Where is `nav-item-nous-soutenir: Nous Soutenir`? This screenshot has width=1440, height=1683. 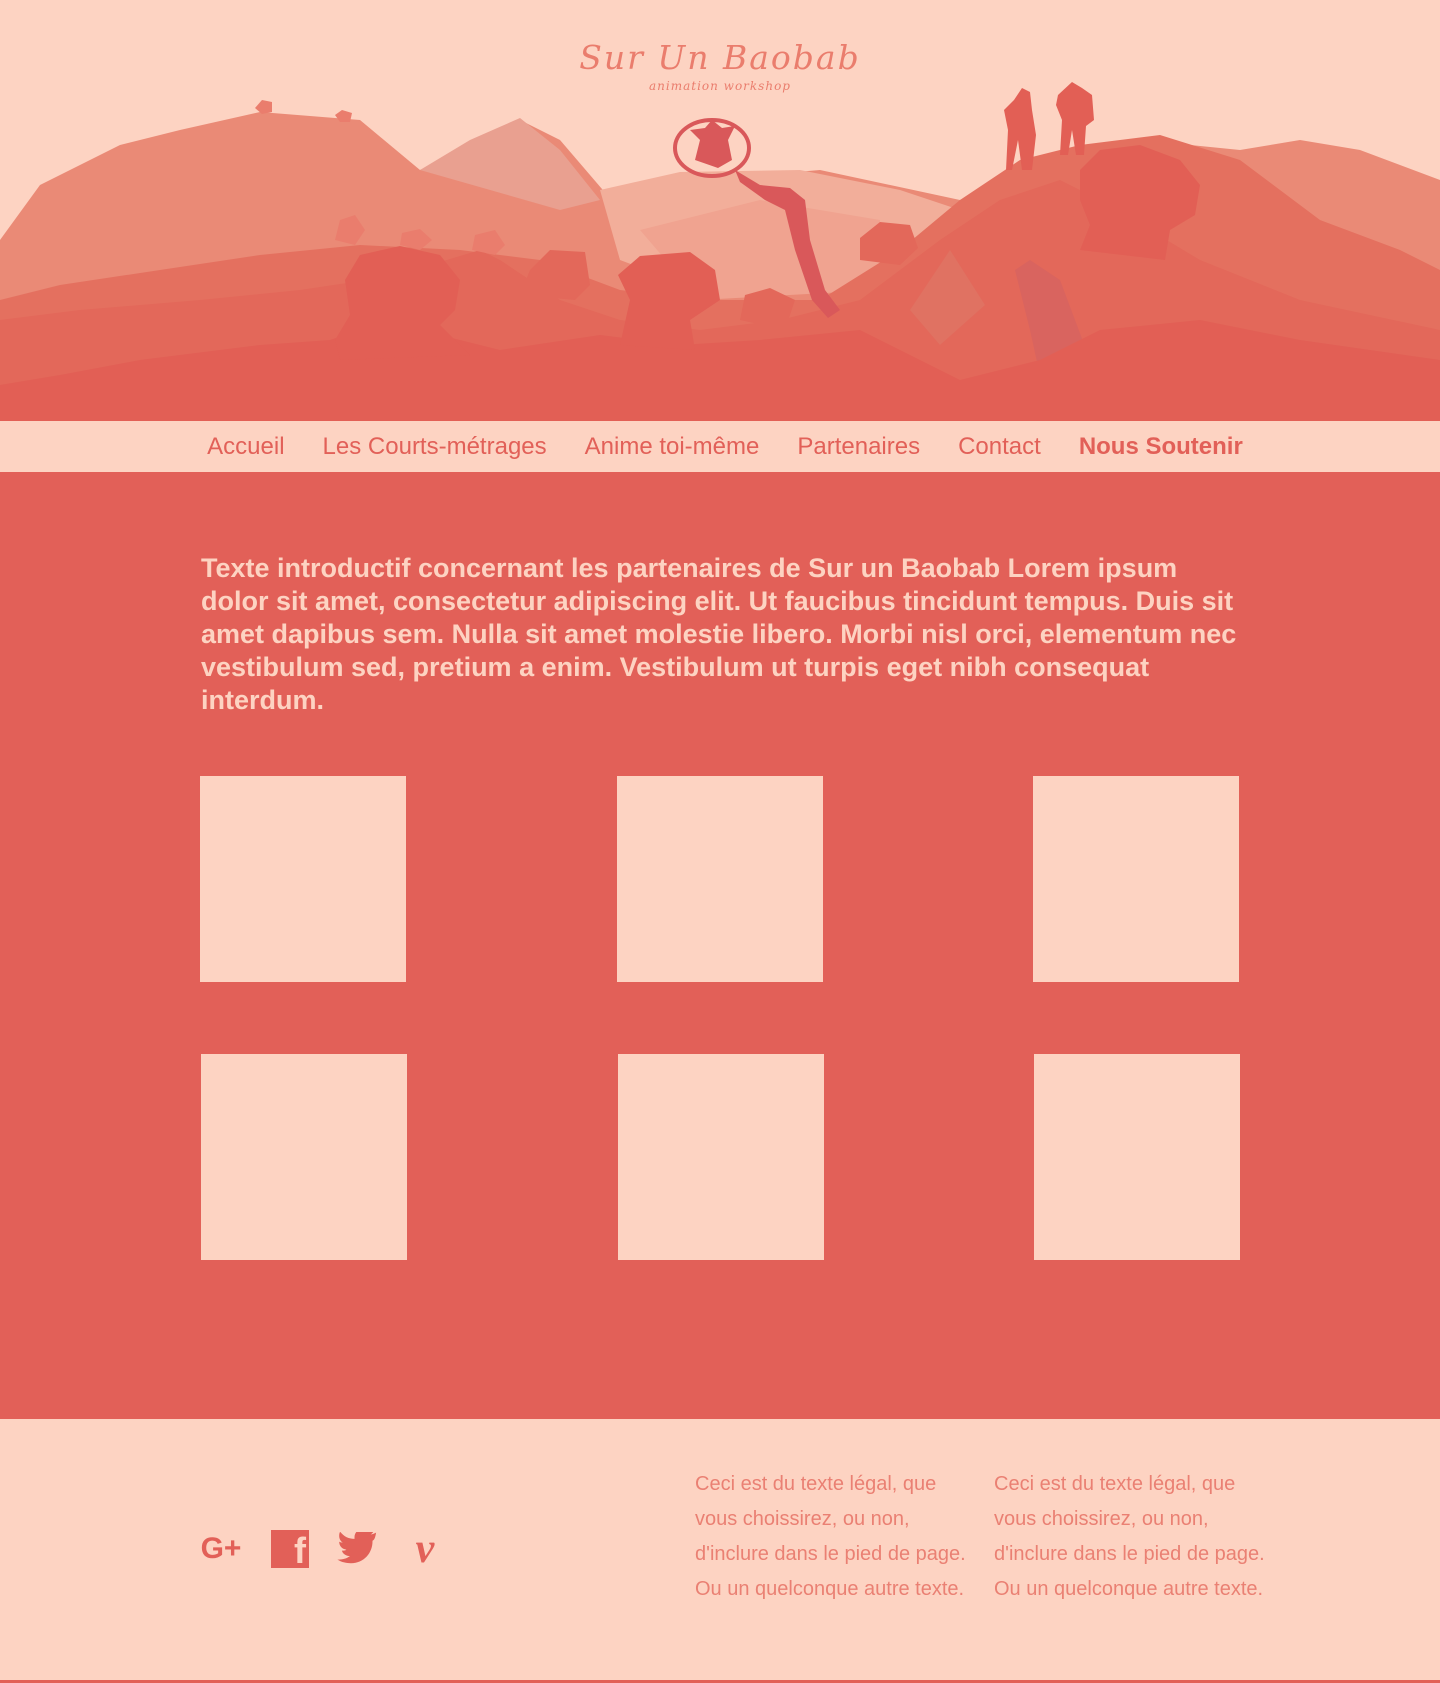
nav-item-nous-soutenir: Nous Soutenir is located at coordinates (1161, 447).